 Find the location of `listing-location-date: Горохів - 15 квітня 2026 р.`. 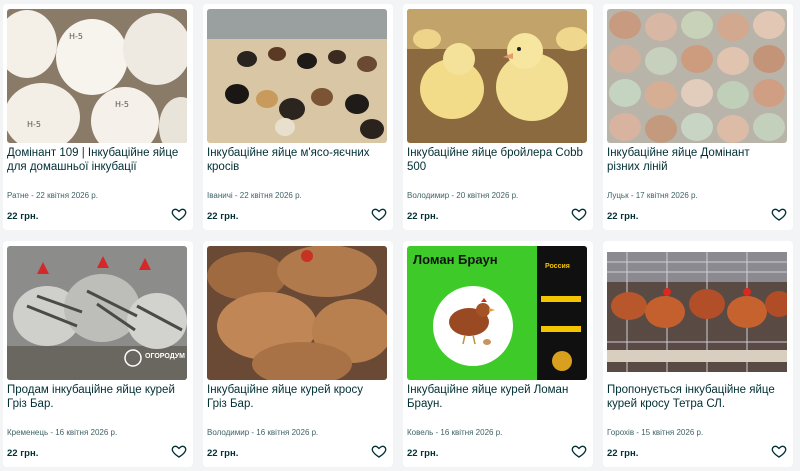

listing-location-date: Горохів - 15 квітня 2026 р. is located at coordinates (655, 432).